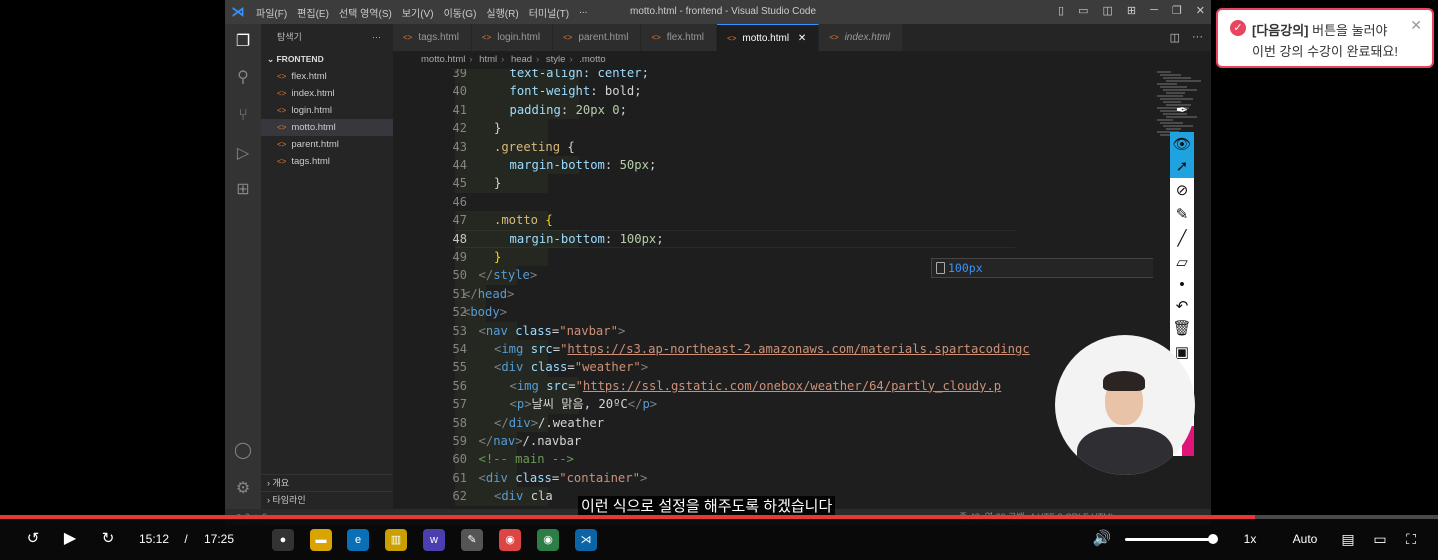  Describe the element at coordinates (365, 12) in the screenshot. I see `menu-selection: 선택 영역(S)` at that location.